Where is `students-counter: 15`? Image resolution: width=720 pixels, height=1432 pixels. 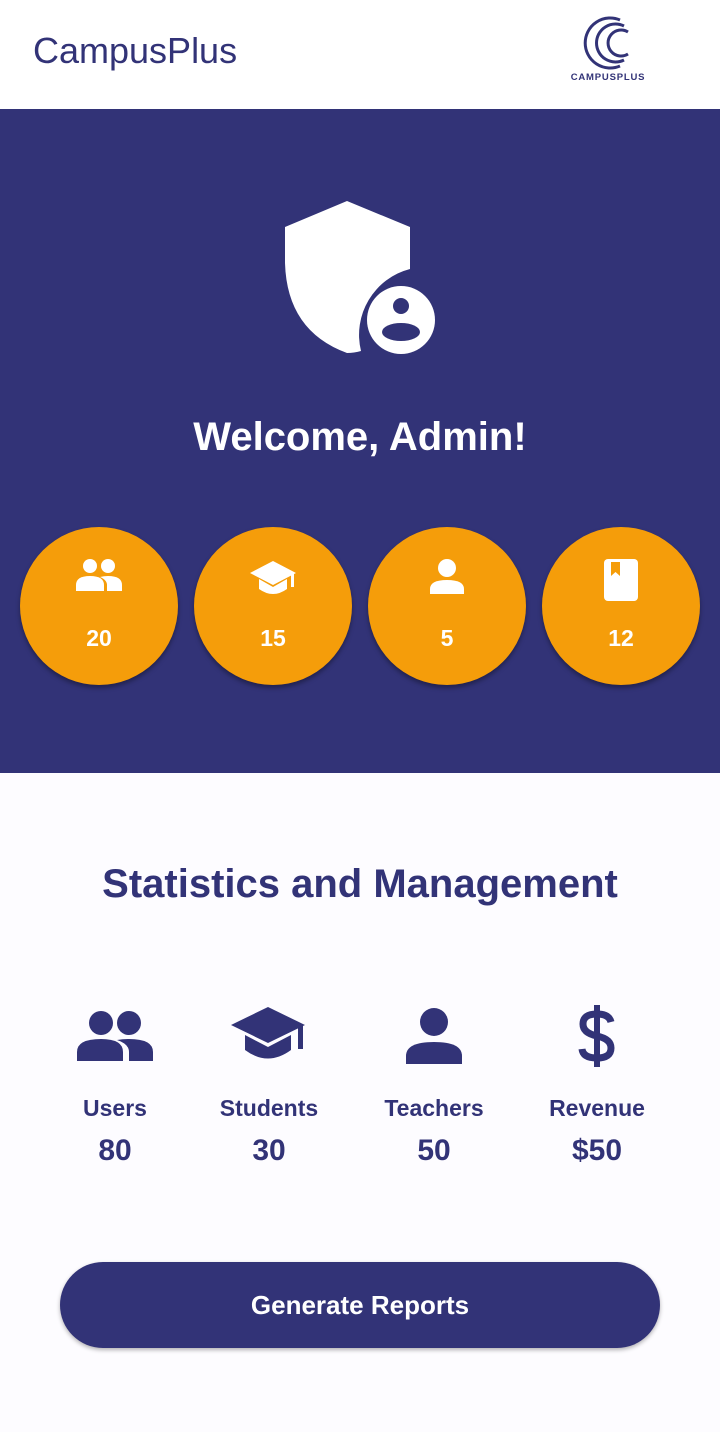
students-counter: 15 is located at coordinates (273, 606).